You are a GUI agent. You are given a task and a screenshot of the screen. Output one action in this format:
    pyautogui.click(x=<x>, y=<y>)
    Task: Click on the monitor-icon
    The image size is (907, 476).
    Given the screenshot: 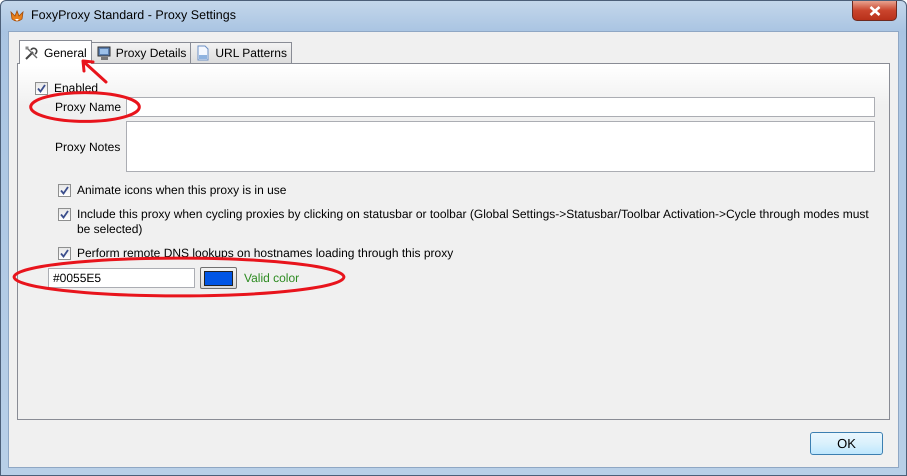 What is the action you would take?
    pyautogui.click(x=104, y=53)
    